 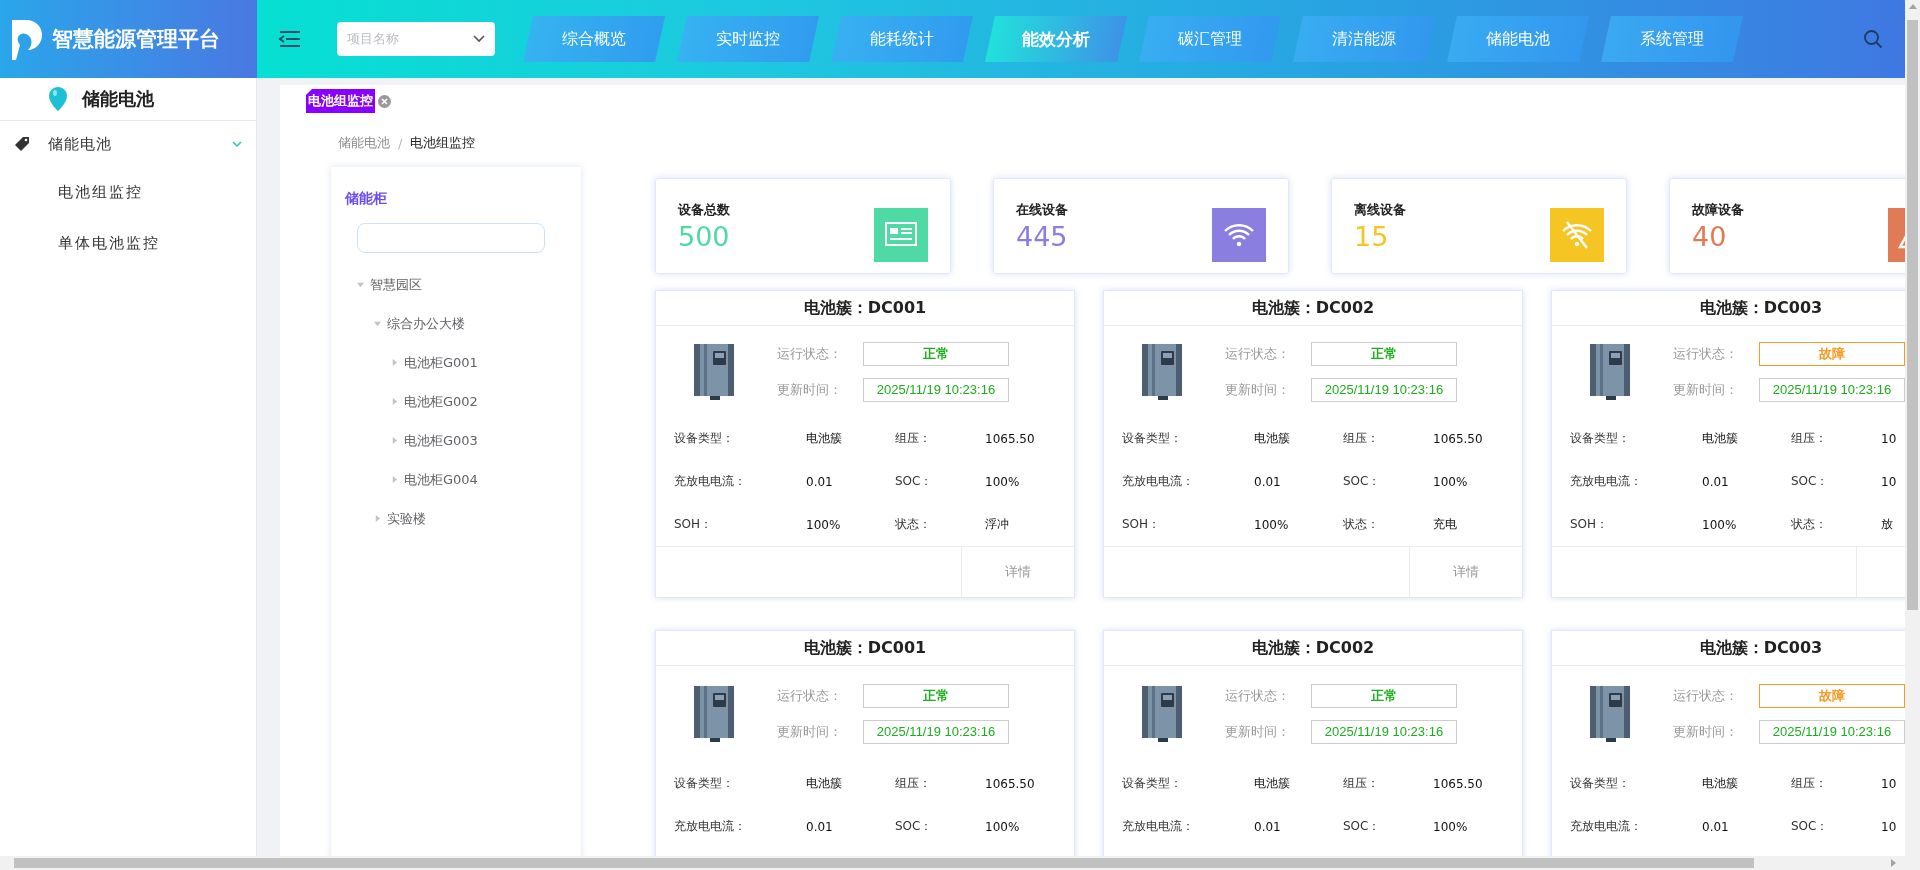 I want to click on field-value: 浮冲, so click(x=997, y=524).